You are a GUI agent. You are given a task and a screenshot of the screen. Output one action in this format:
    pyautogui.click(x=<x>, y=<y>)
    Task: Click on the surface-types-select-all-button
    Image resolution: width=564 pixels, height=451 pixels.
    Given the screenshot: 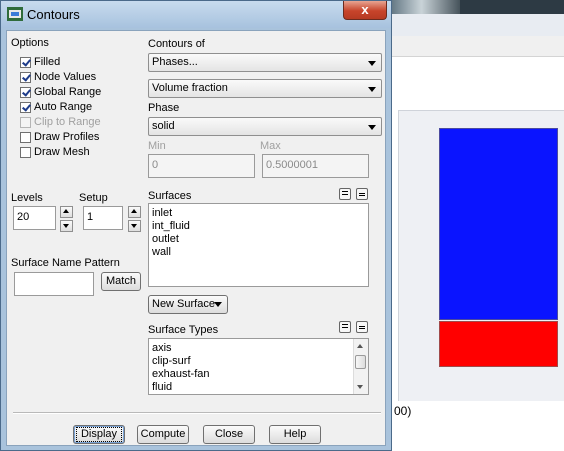 What is the action you would take?
    pyautogui.click(x=345, y=327)
    